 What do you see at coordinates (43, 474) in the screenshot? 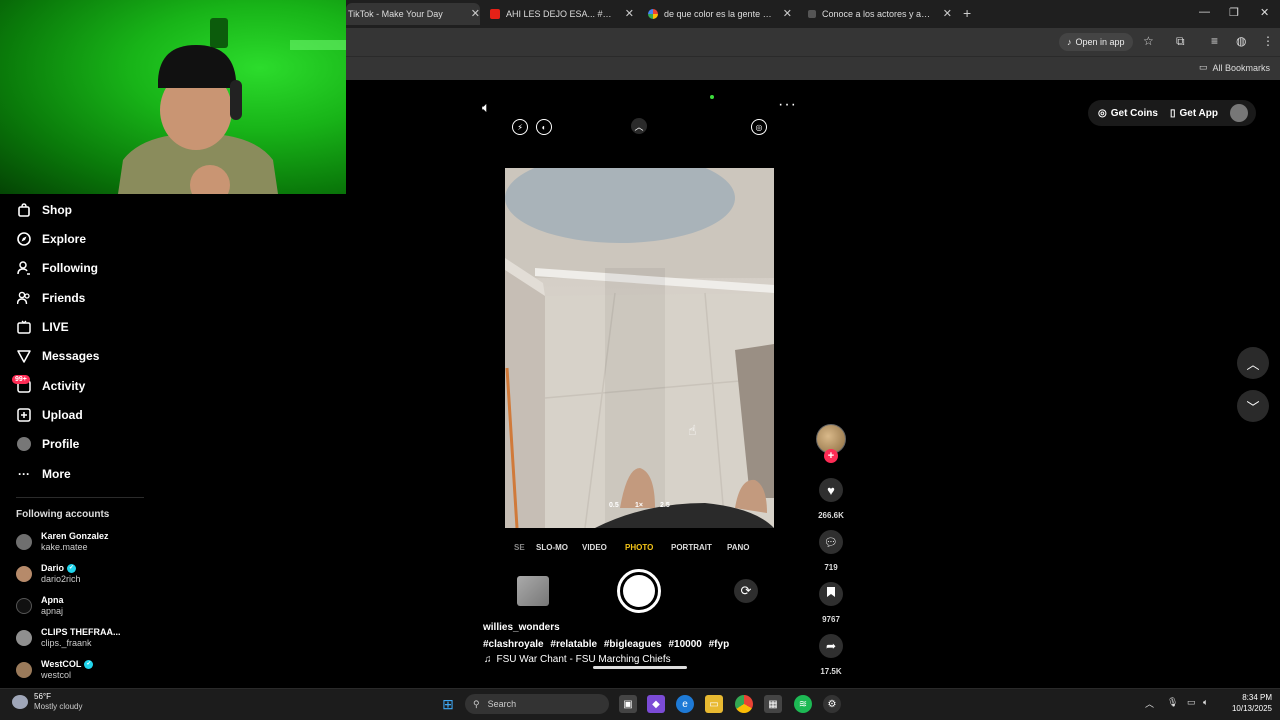
I see `sidebar-item-more: ··· More` at bounding box center [43, 474].